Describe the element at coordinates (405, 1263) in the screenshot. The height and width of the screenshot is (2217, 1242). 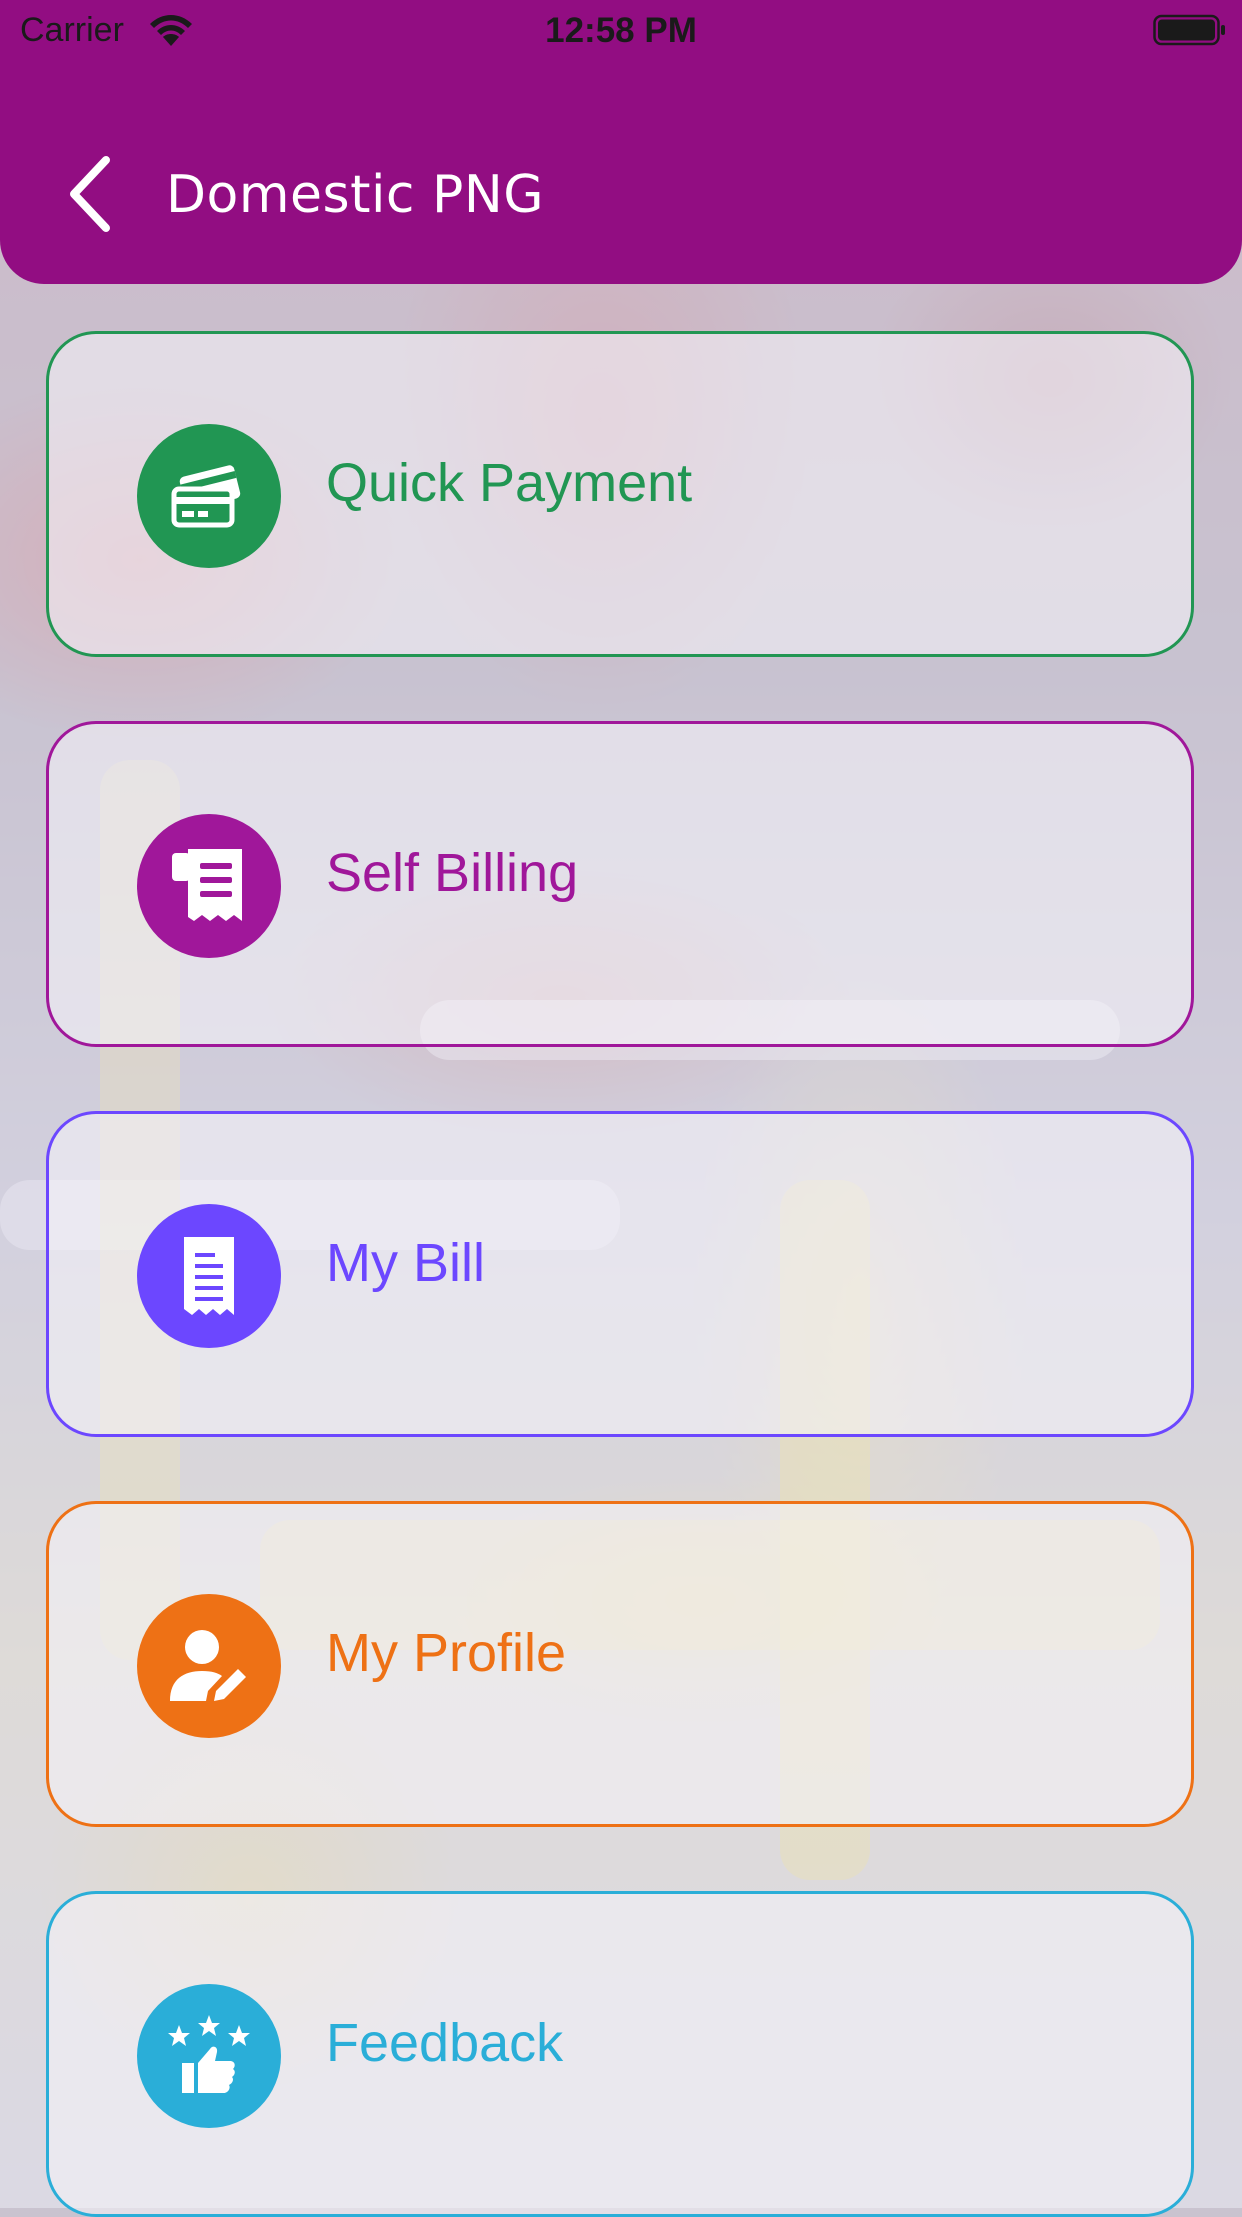
I see `my-bill-label: My Bill` at that location.